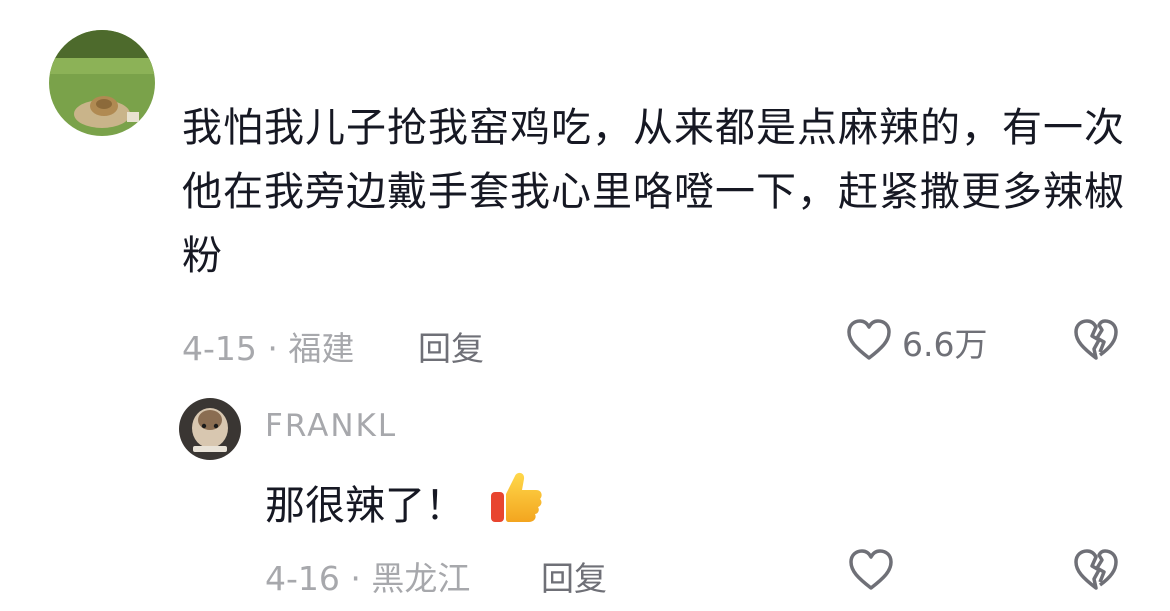  I want to click on dislike-button, so click(1096, 342).